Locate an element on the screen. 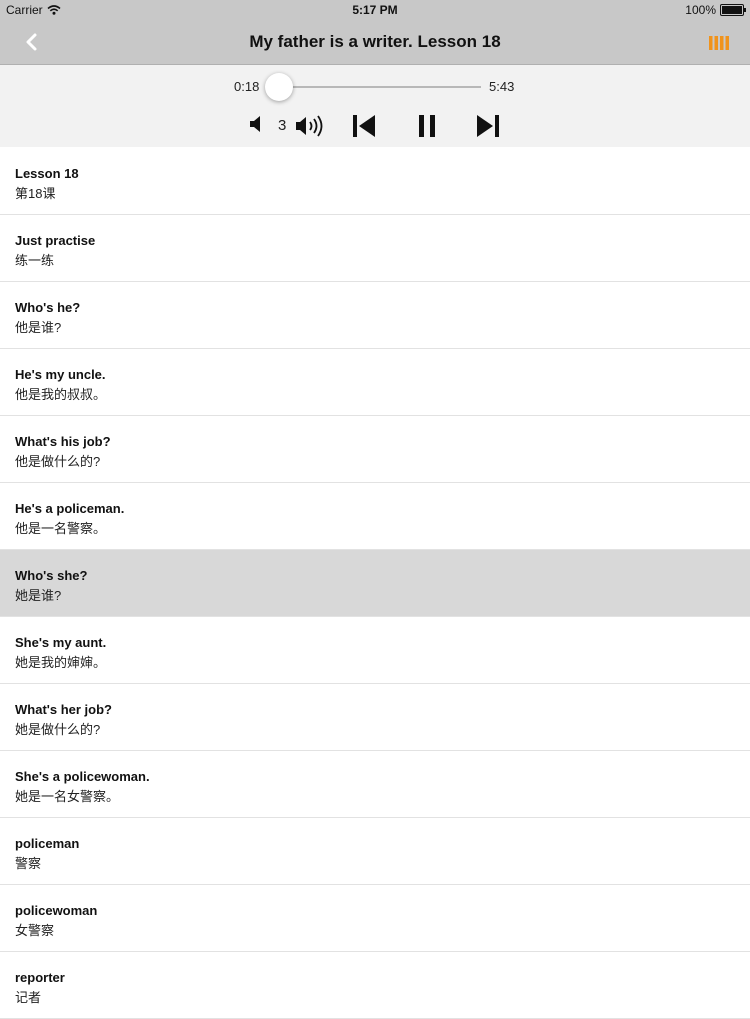 This screenshot has width=750, height=1019. status-time: 5:17 PM is located at coordinates (375, 10).